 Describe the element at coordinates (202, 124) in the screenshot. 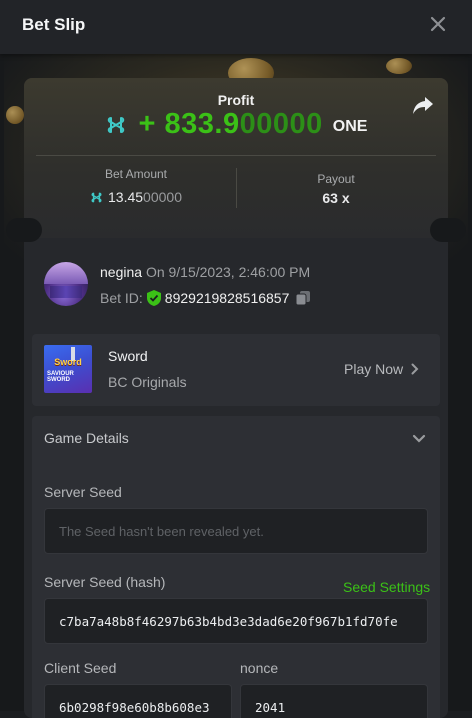

I see `profit-value: 833.9` at that location.